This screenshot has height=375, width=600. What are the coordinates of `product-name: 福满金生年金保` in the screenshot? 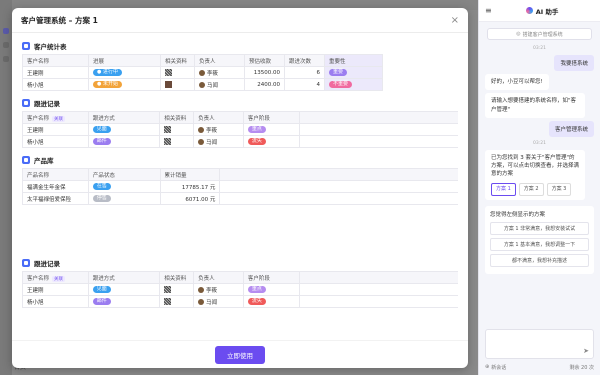 It's located at (55, 186).